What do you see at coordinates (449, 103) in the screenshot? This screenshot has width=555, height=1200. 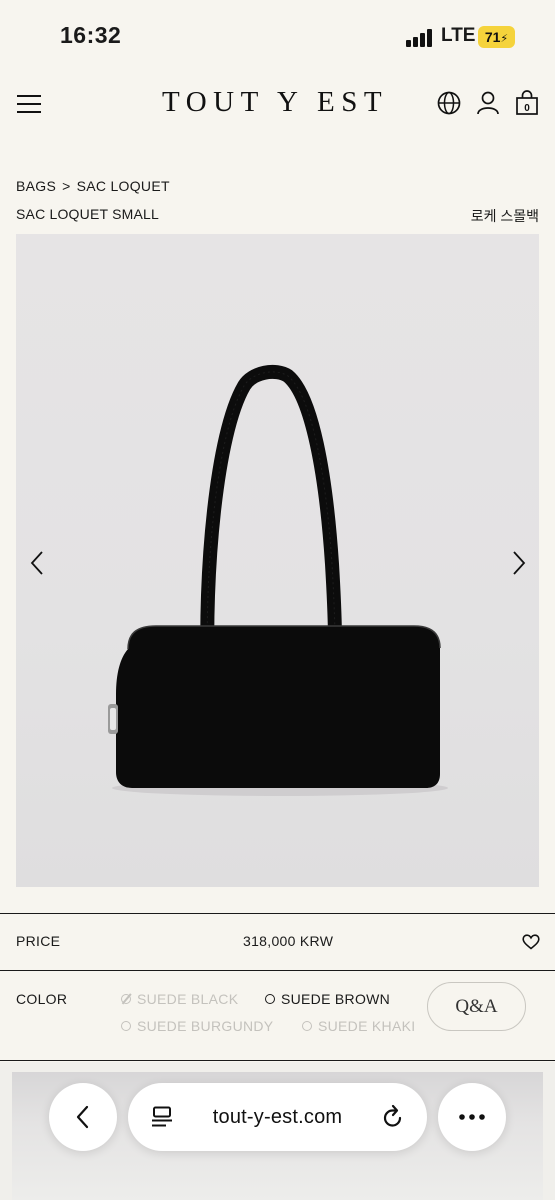 I see `globe-icon` at bounding box center [449, 103].